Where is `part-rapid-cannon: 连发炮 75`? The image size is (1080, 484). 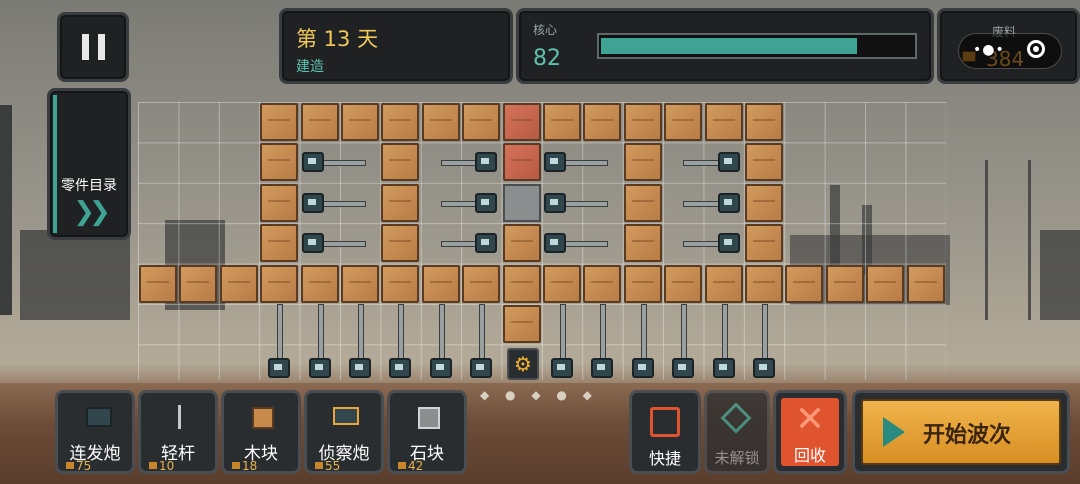 part-rapid-cannon: 连发炮 75 is located at coordinates (95, 432).